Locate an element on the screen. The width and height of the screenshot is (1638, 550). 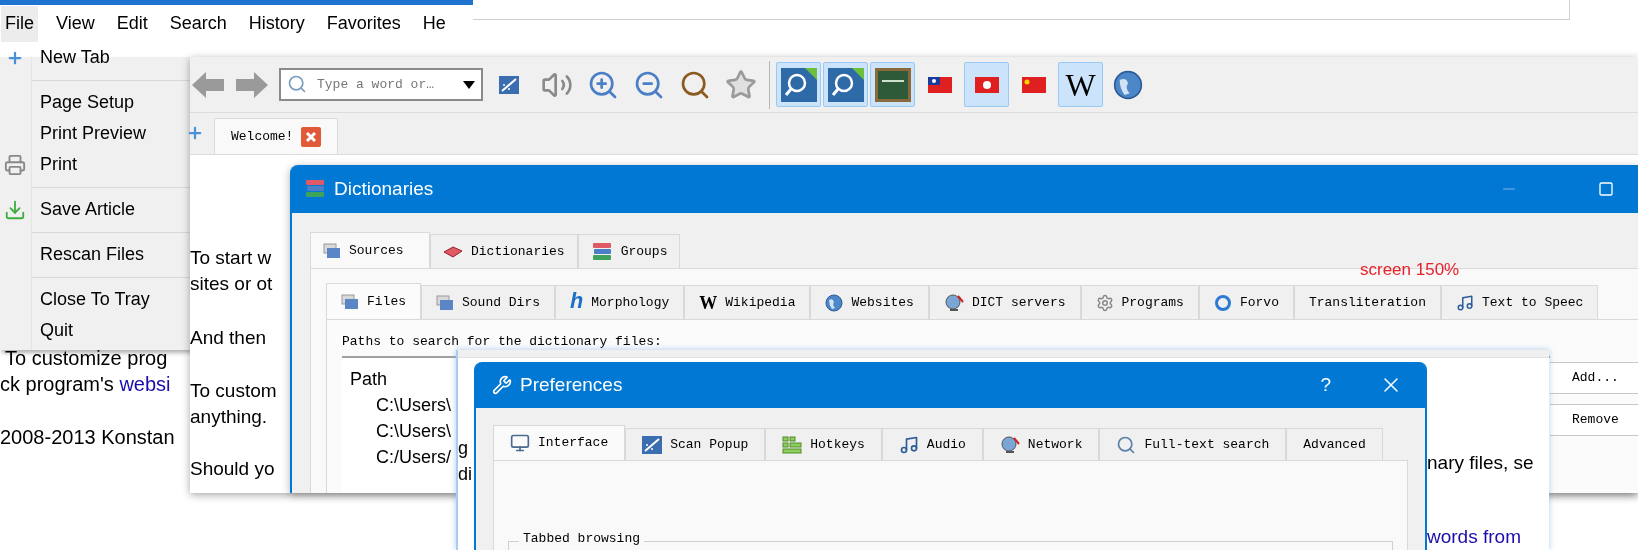
close-icon is located at coordinates (311, 136).